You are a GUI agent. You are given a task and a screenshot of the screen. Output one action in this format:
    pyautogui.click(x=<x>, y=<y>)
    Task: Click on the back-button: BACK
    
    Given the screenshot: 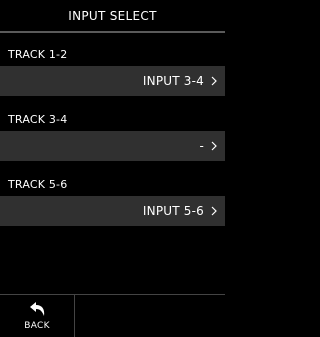 What is the action you would take?
    pyautogui.click(x=37, y=316)
    